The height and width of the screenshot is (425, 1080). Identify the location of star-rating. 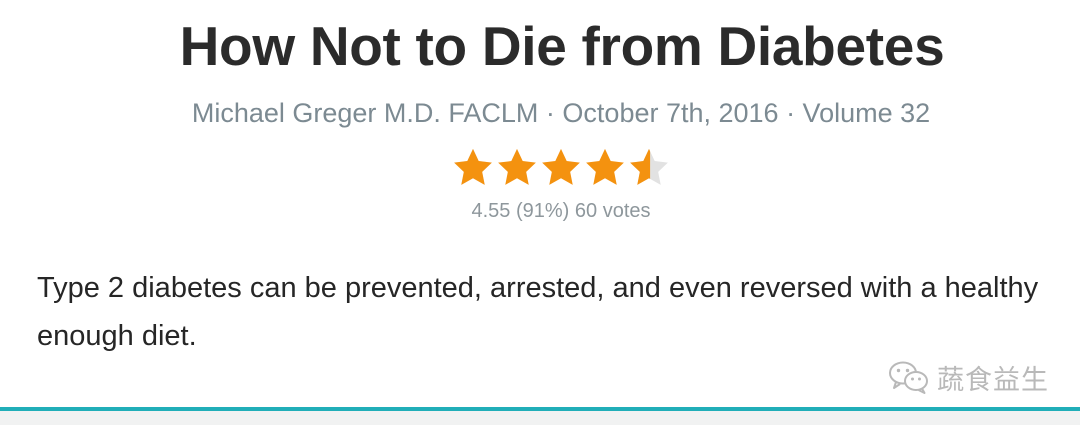
(561, 169).